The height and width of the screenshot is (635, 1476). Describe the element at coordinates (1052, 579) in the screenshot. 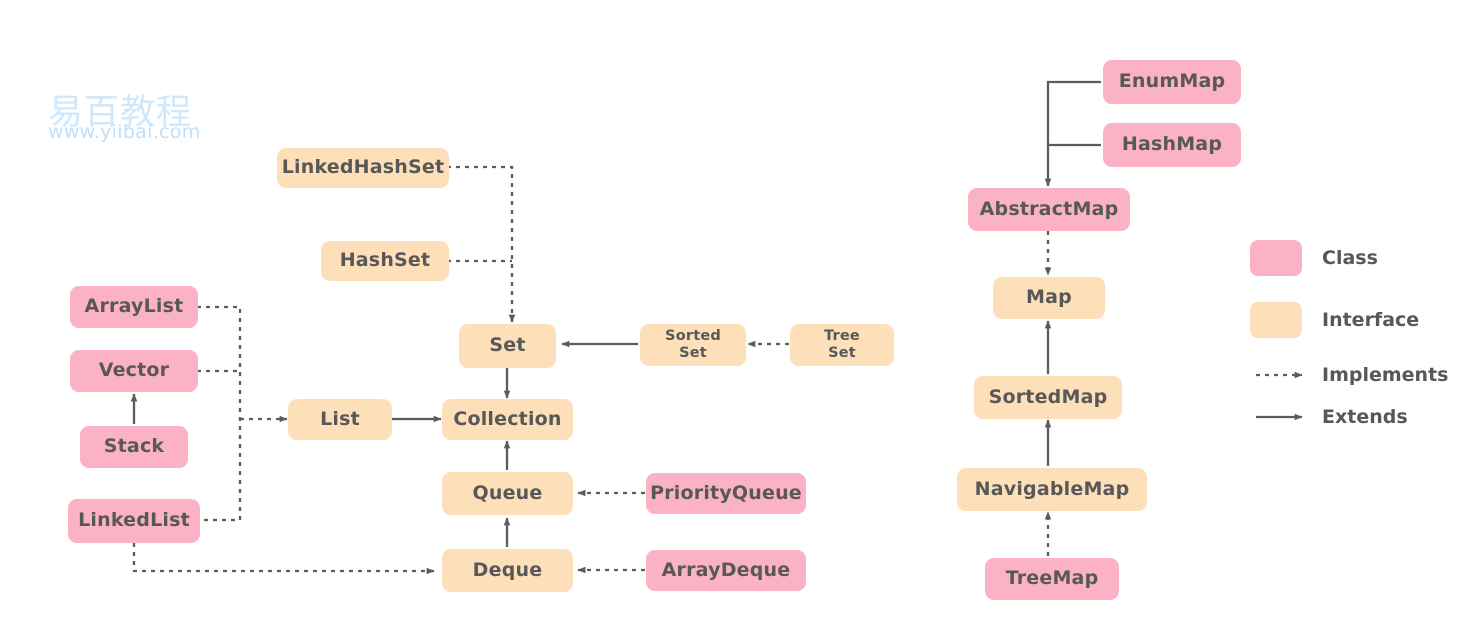

I see `node-treemap: TreeMap` at that location.